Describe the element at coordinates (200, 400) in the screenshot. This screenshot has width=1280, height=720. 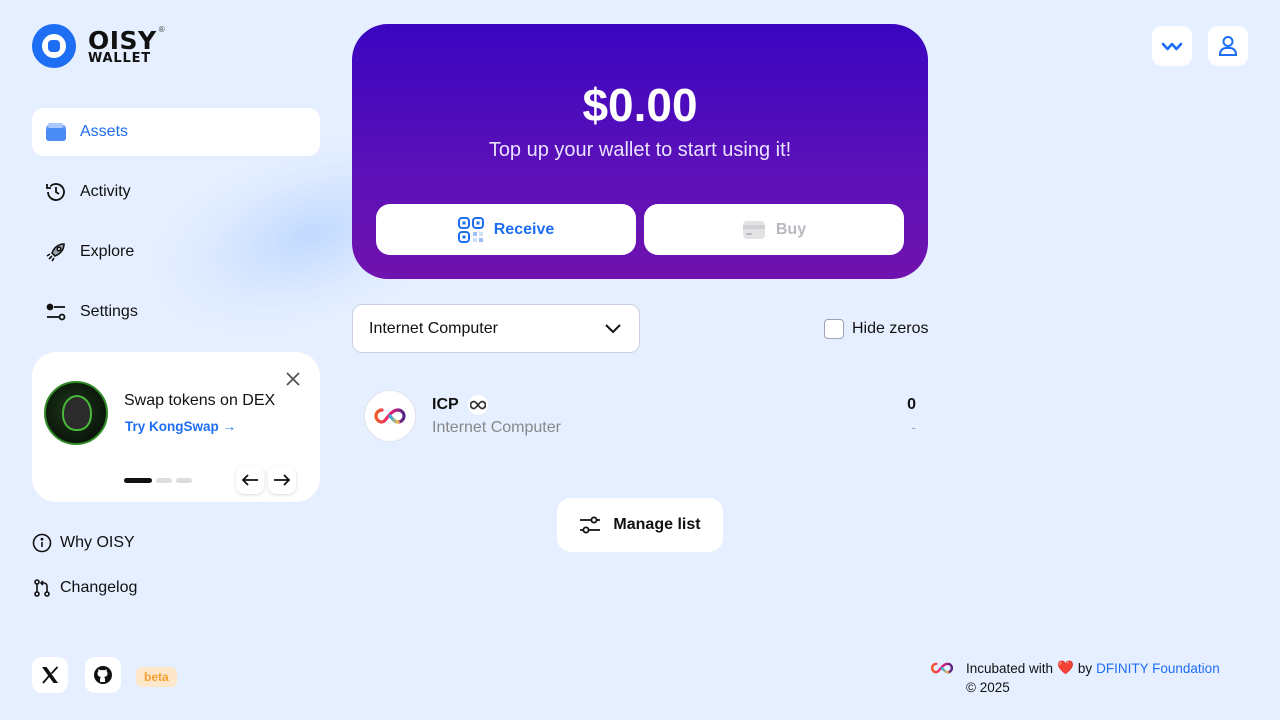
I see `promo-title: Swap tokens on DEX` at that location.